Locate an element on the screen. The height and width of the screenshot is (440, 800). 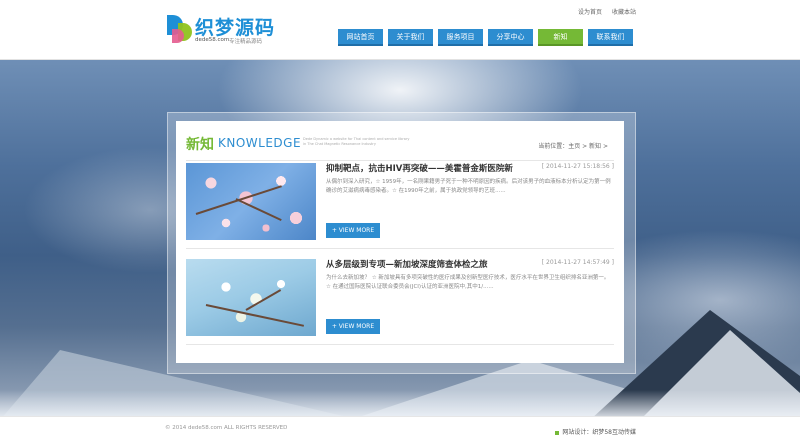
logo-domain: dede58.com is located at coordinates (212, 40).